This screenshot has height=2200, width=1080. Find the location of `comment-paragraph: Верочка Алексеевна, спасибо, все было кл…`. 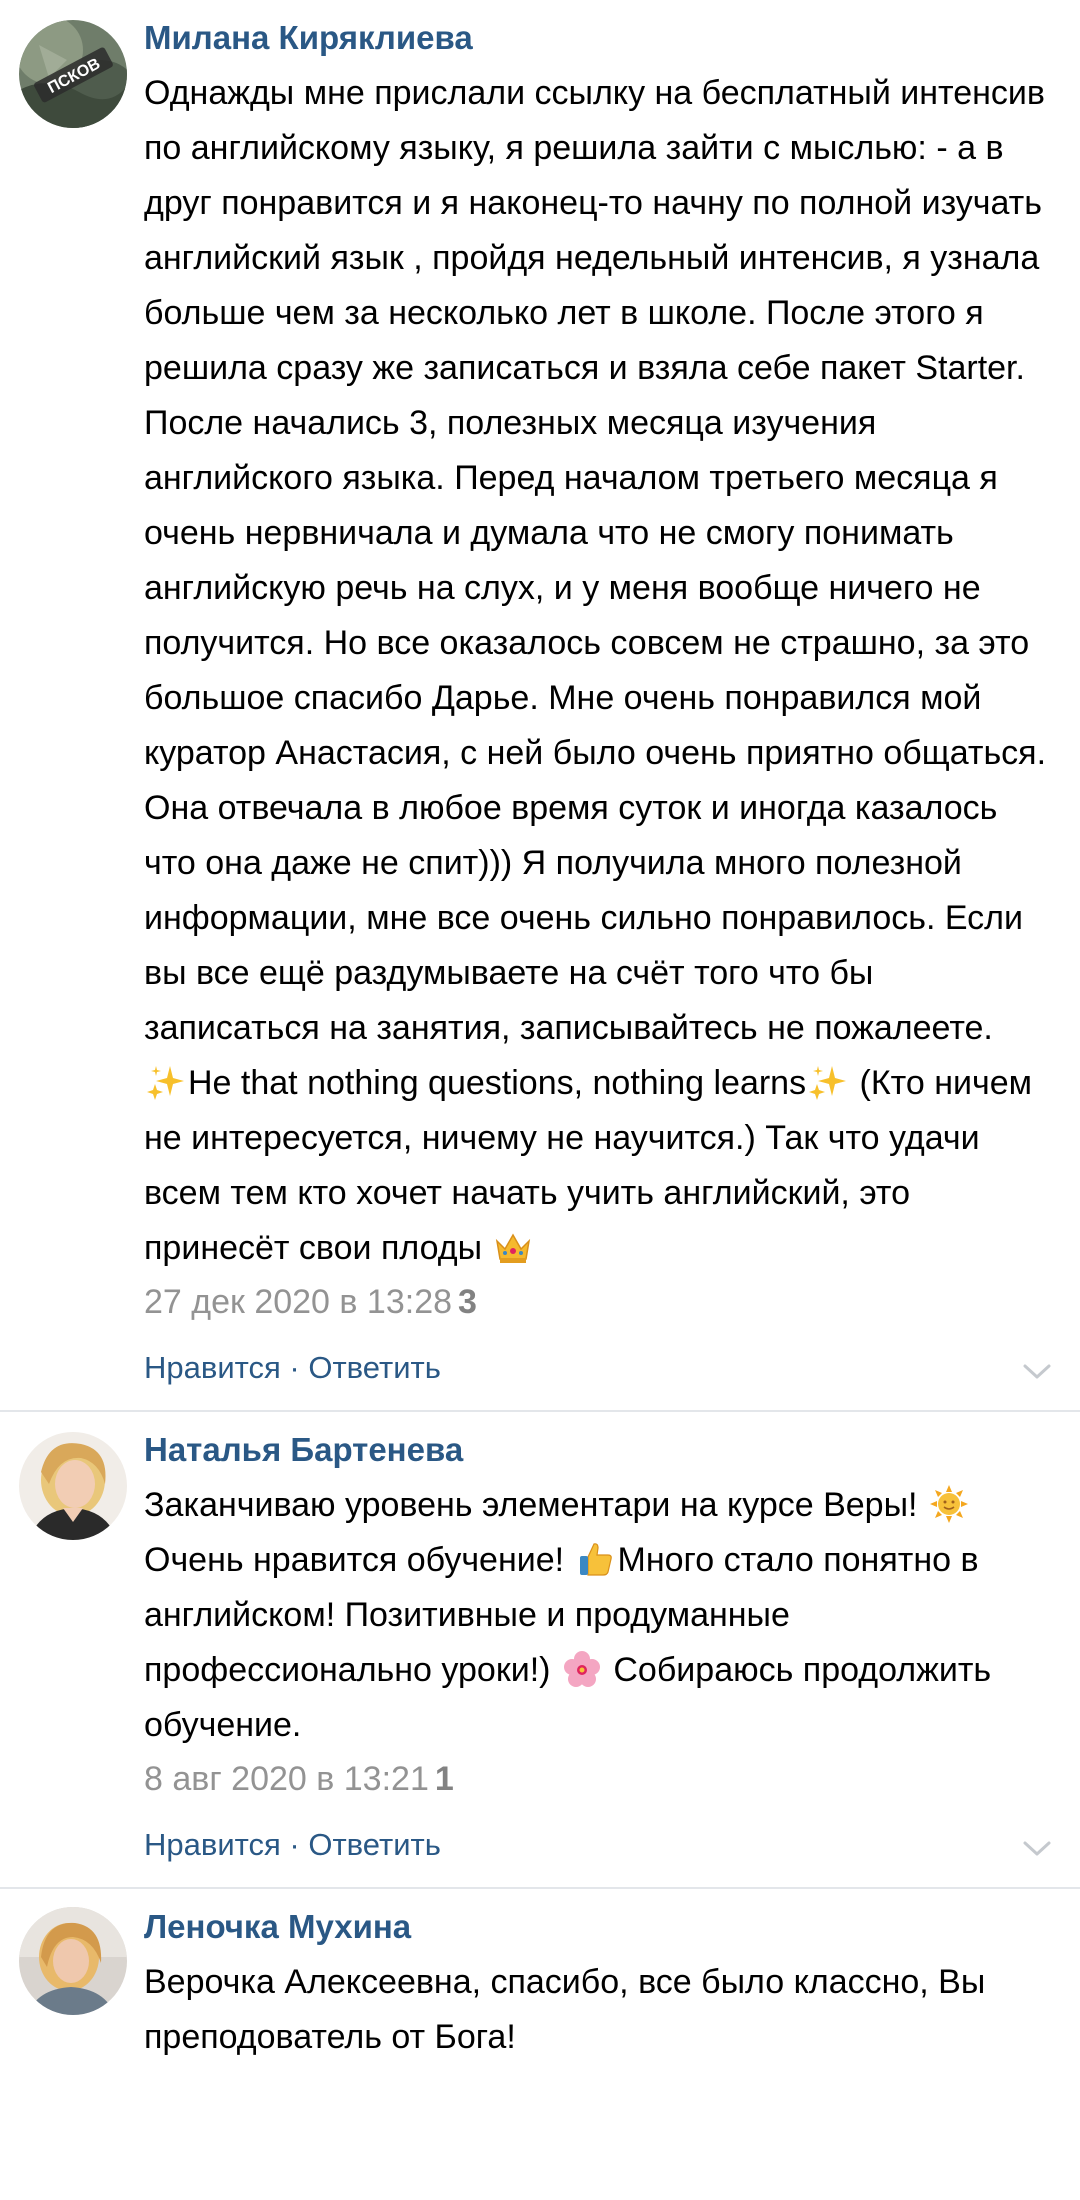

comment-paragraph: Верочка Алексеевна, спасибо, все было кл… is located at coordinates (565, 2009).